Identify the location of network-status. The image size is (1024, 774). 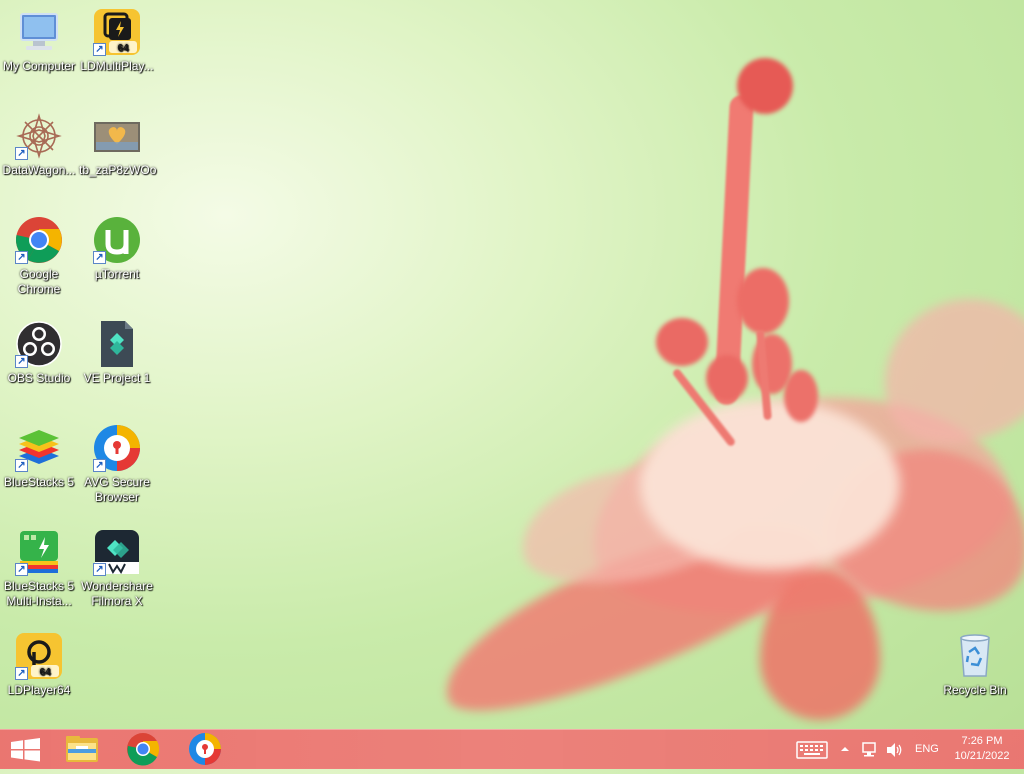
(870, 750).